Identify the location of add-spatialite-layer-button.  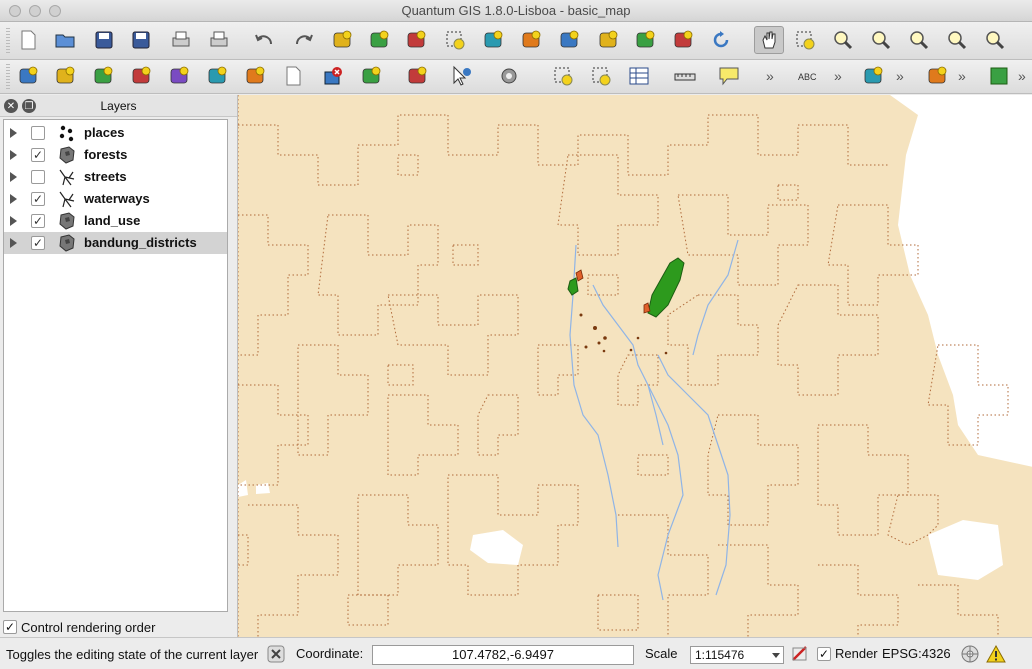
(141, 76).